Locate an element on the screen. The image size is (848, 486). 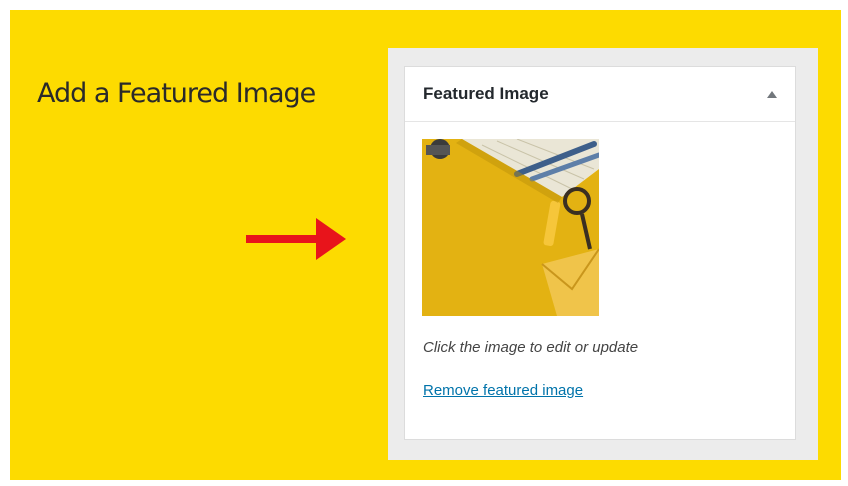
featured-image-thumbnail is located at coordinates (510, 227).